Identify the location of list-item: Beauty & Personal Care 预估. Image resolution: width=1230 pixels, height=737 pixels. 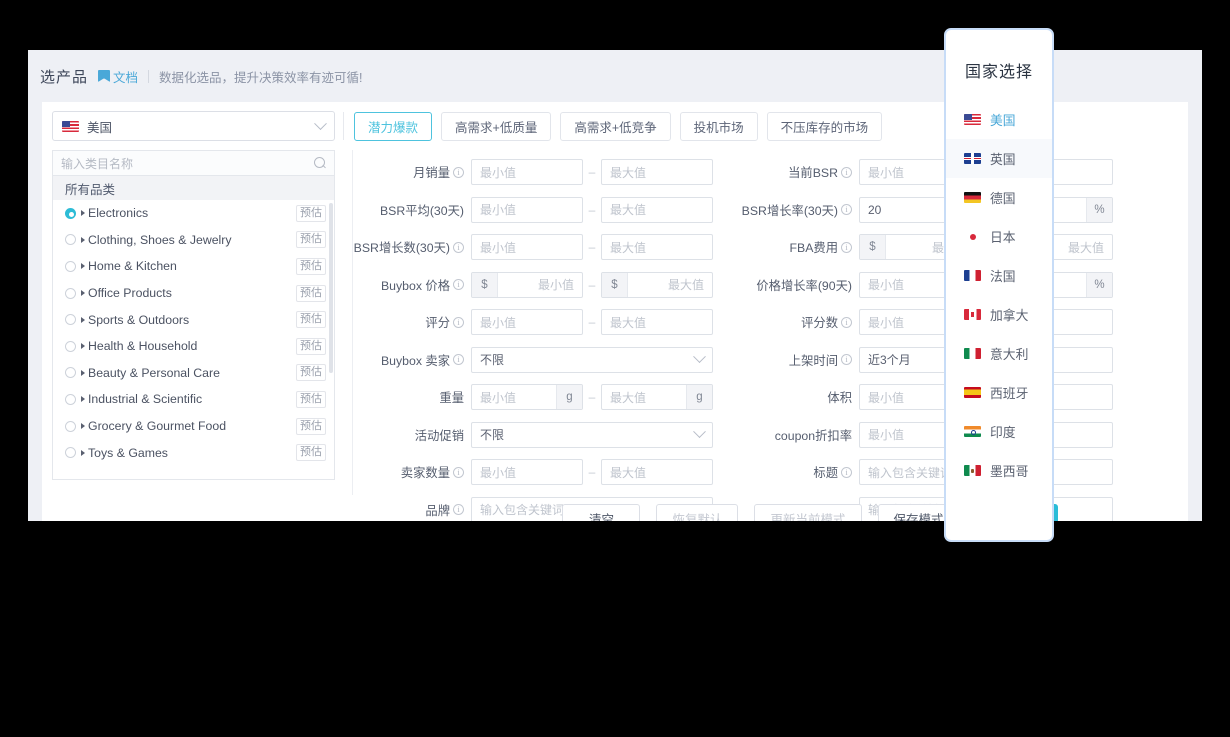
(193, 373).